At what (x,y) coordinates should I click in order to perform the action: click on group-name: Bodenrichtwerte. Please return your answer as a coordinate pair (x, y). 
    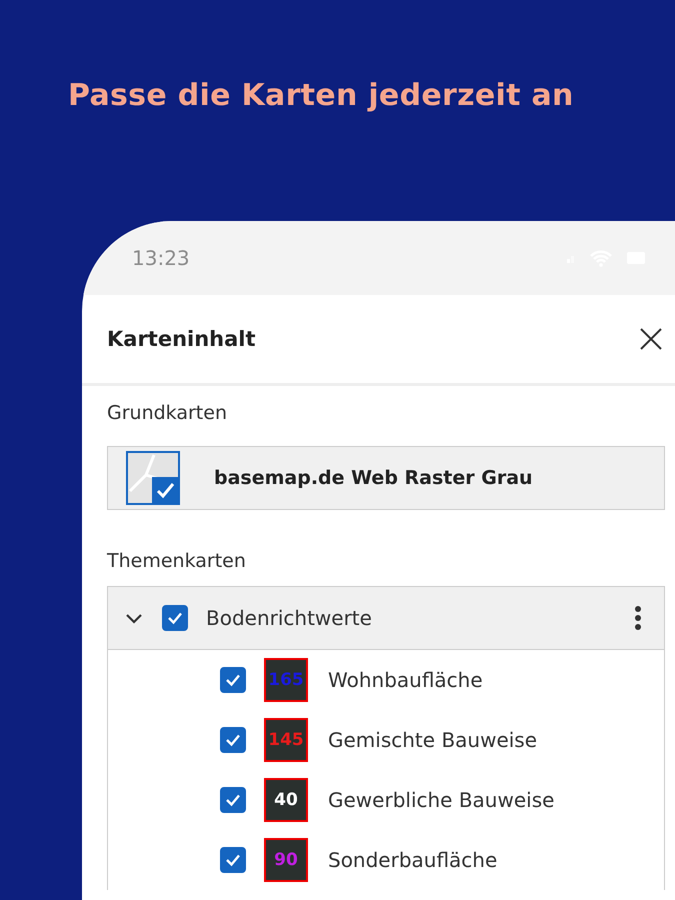
    Looking at the image, I should click on (289, 618).